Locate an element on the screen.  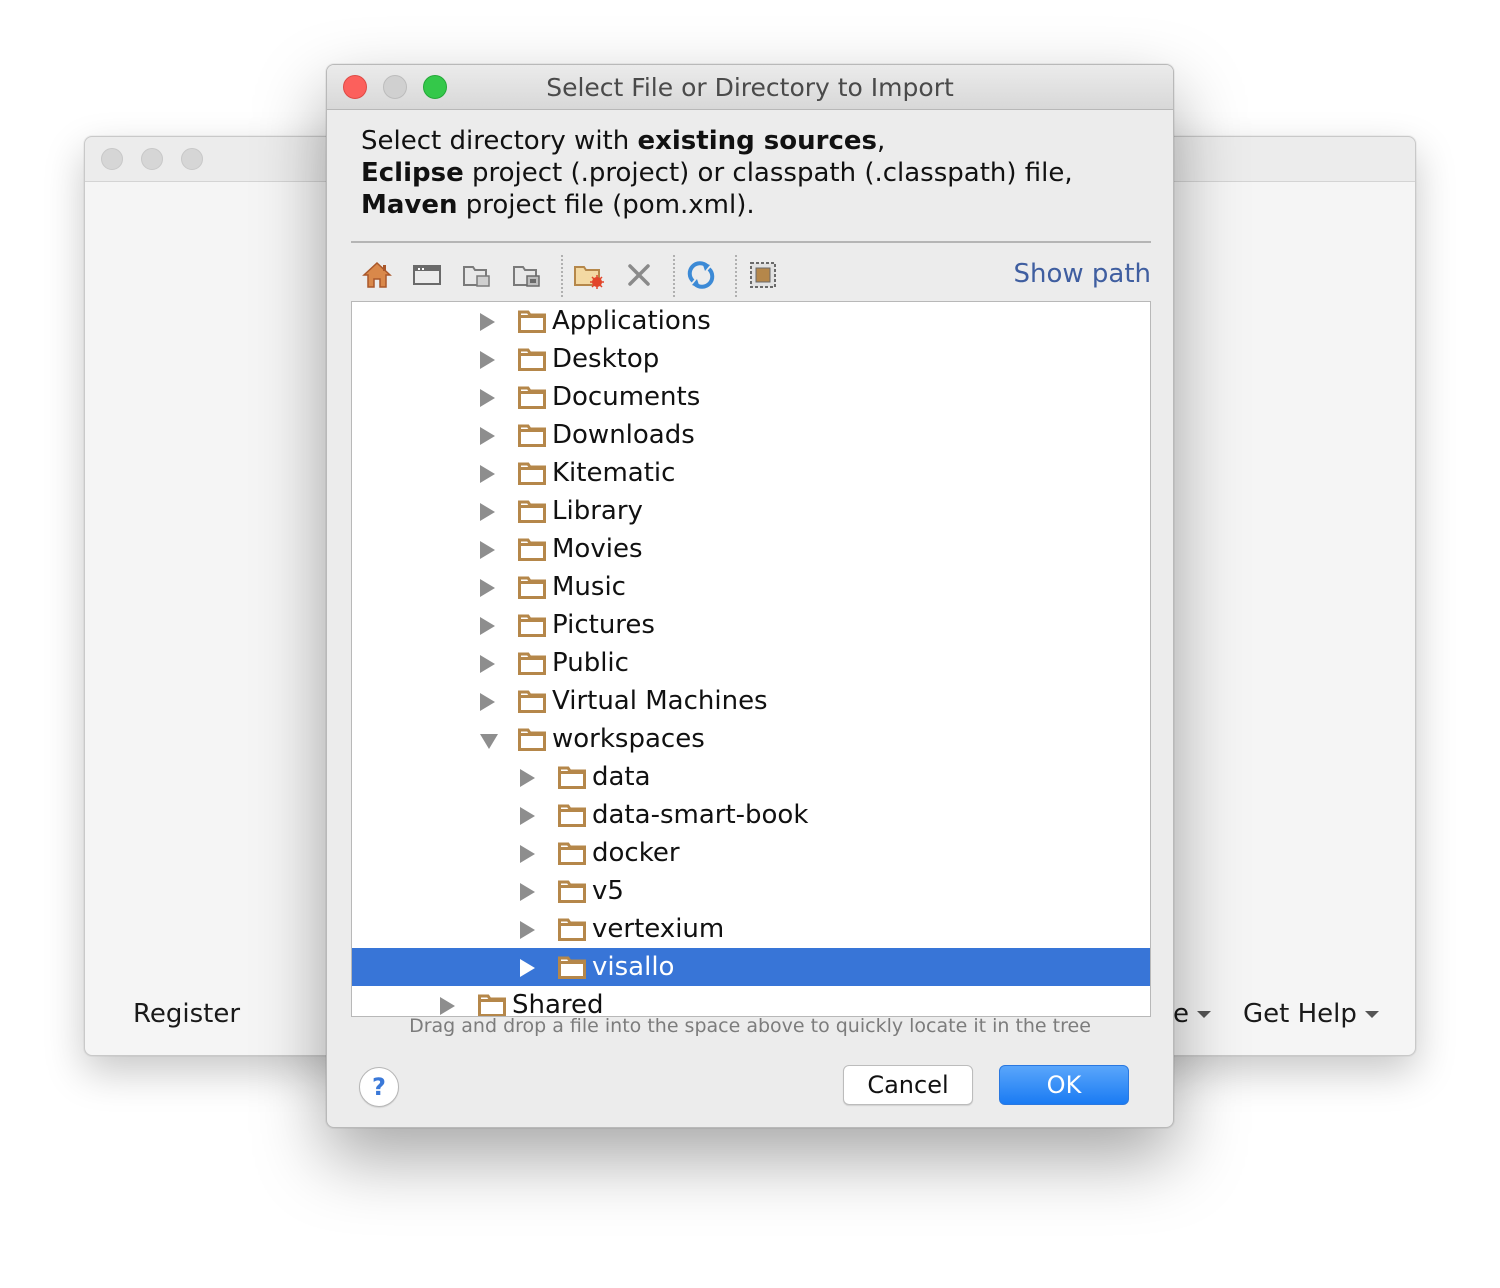
tree-row-label: Documents is located at coordinates (626, 397).